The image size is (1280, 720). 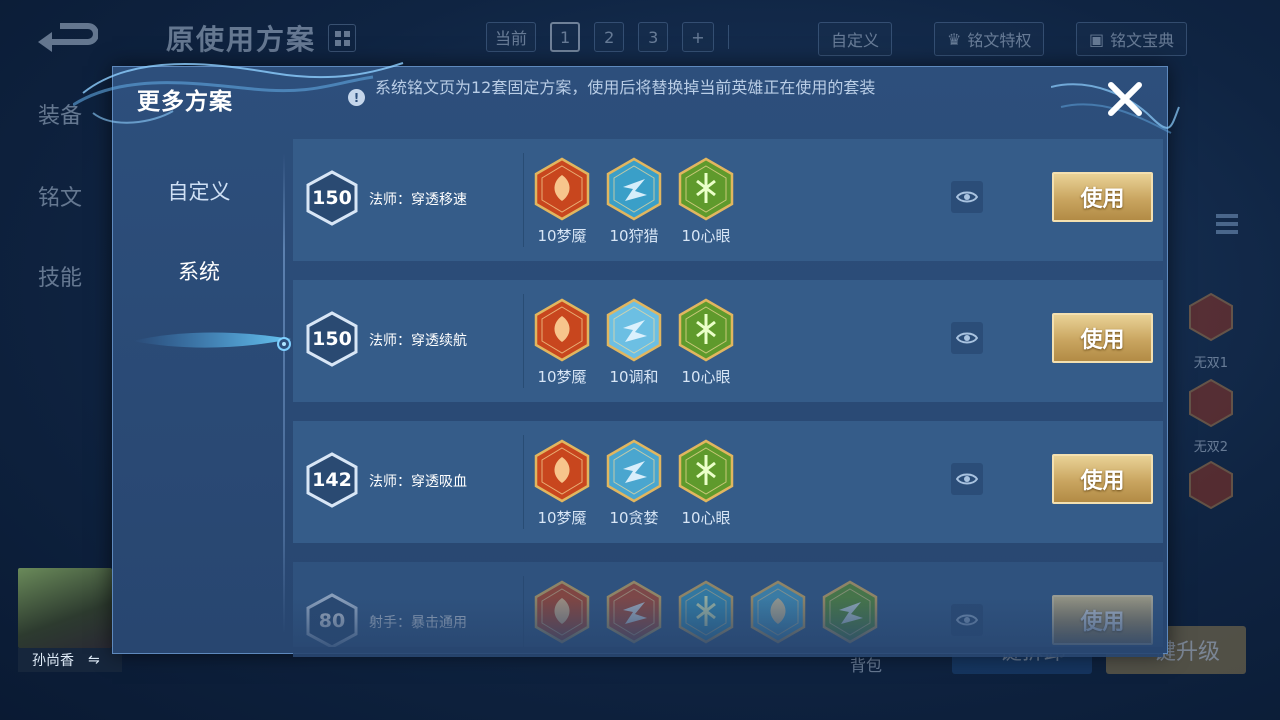 I want to click on plan-tabs: 当前 1 2 3 +, so click(x=607, y=37).